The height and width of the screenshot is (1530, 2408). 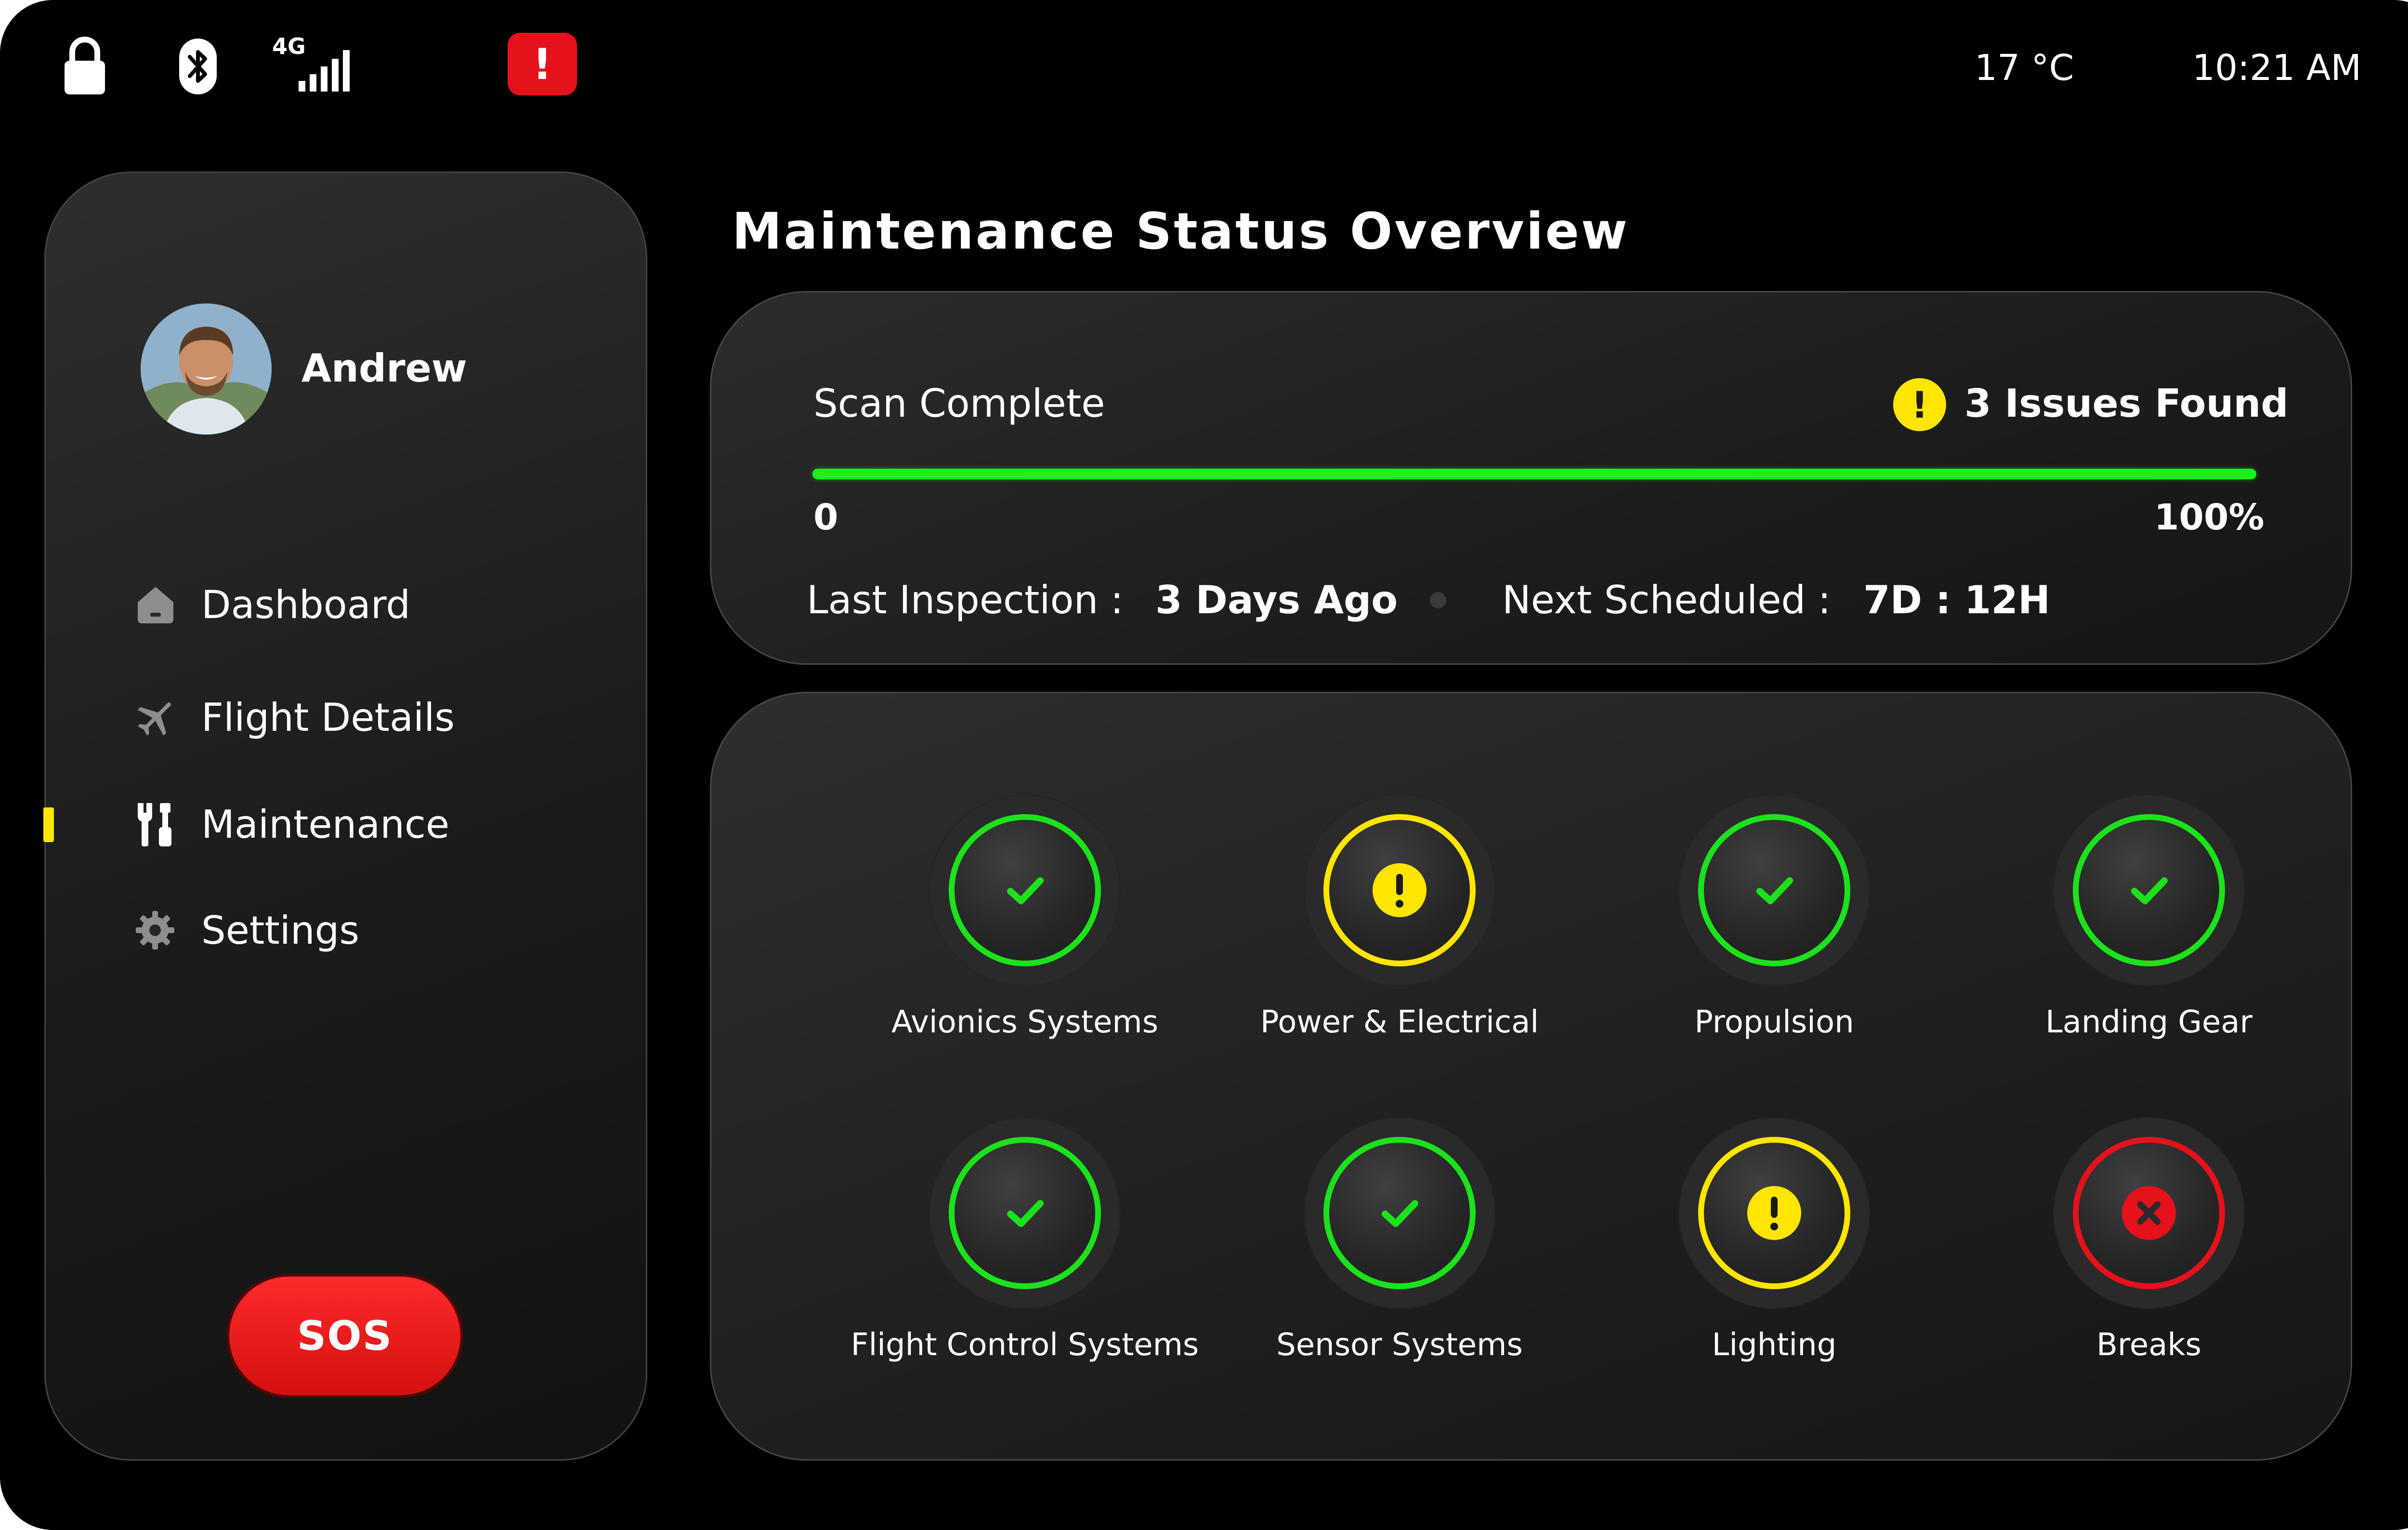 I want to click on sidebar-item-flight-details: Flight Details, so click(x=295, y=717).